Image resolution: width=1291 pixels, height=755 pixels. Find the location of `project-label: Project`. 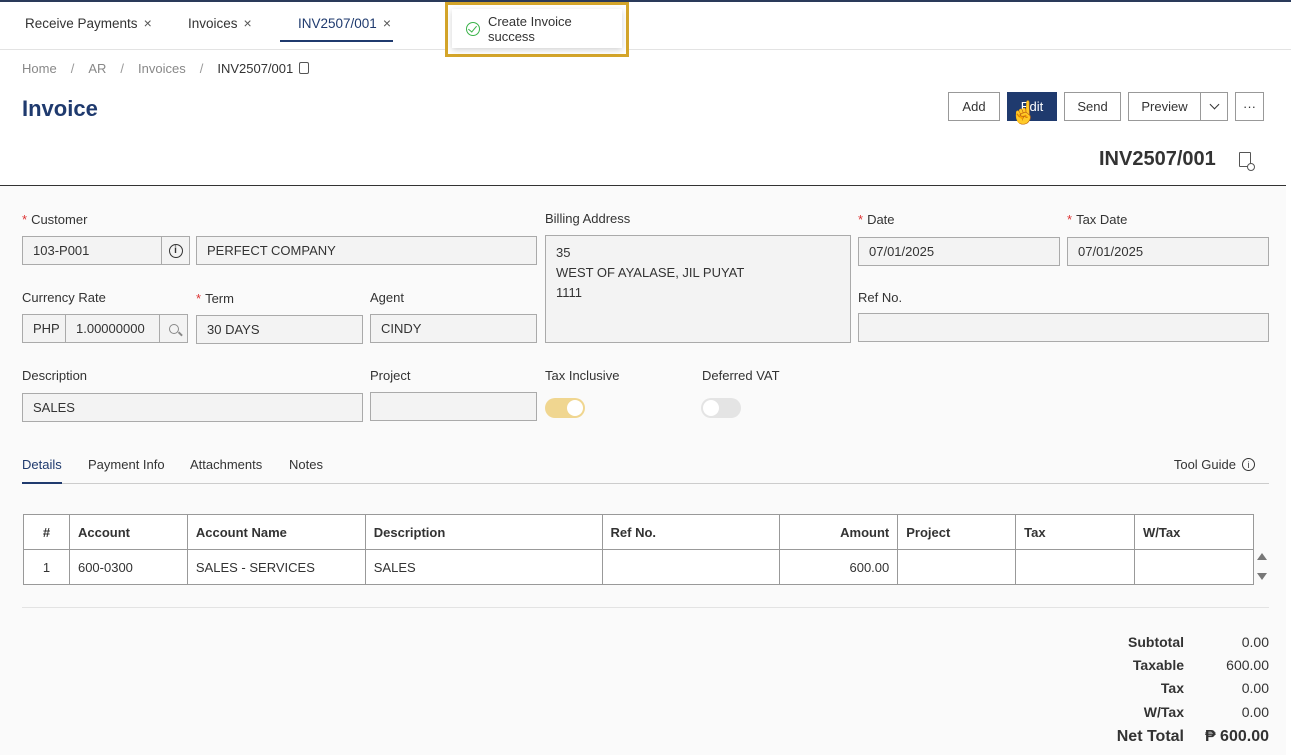

project-label: Project is located at coordinates (390, 375).